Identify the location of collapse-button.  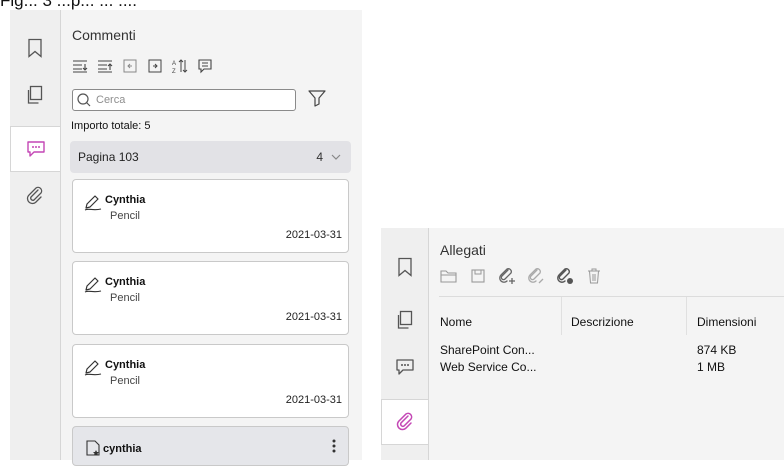
(130, 66).